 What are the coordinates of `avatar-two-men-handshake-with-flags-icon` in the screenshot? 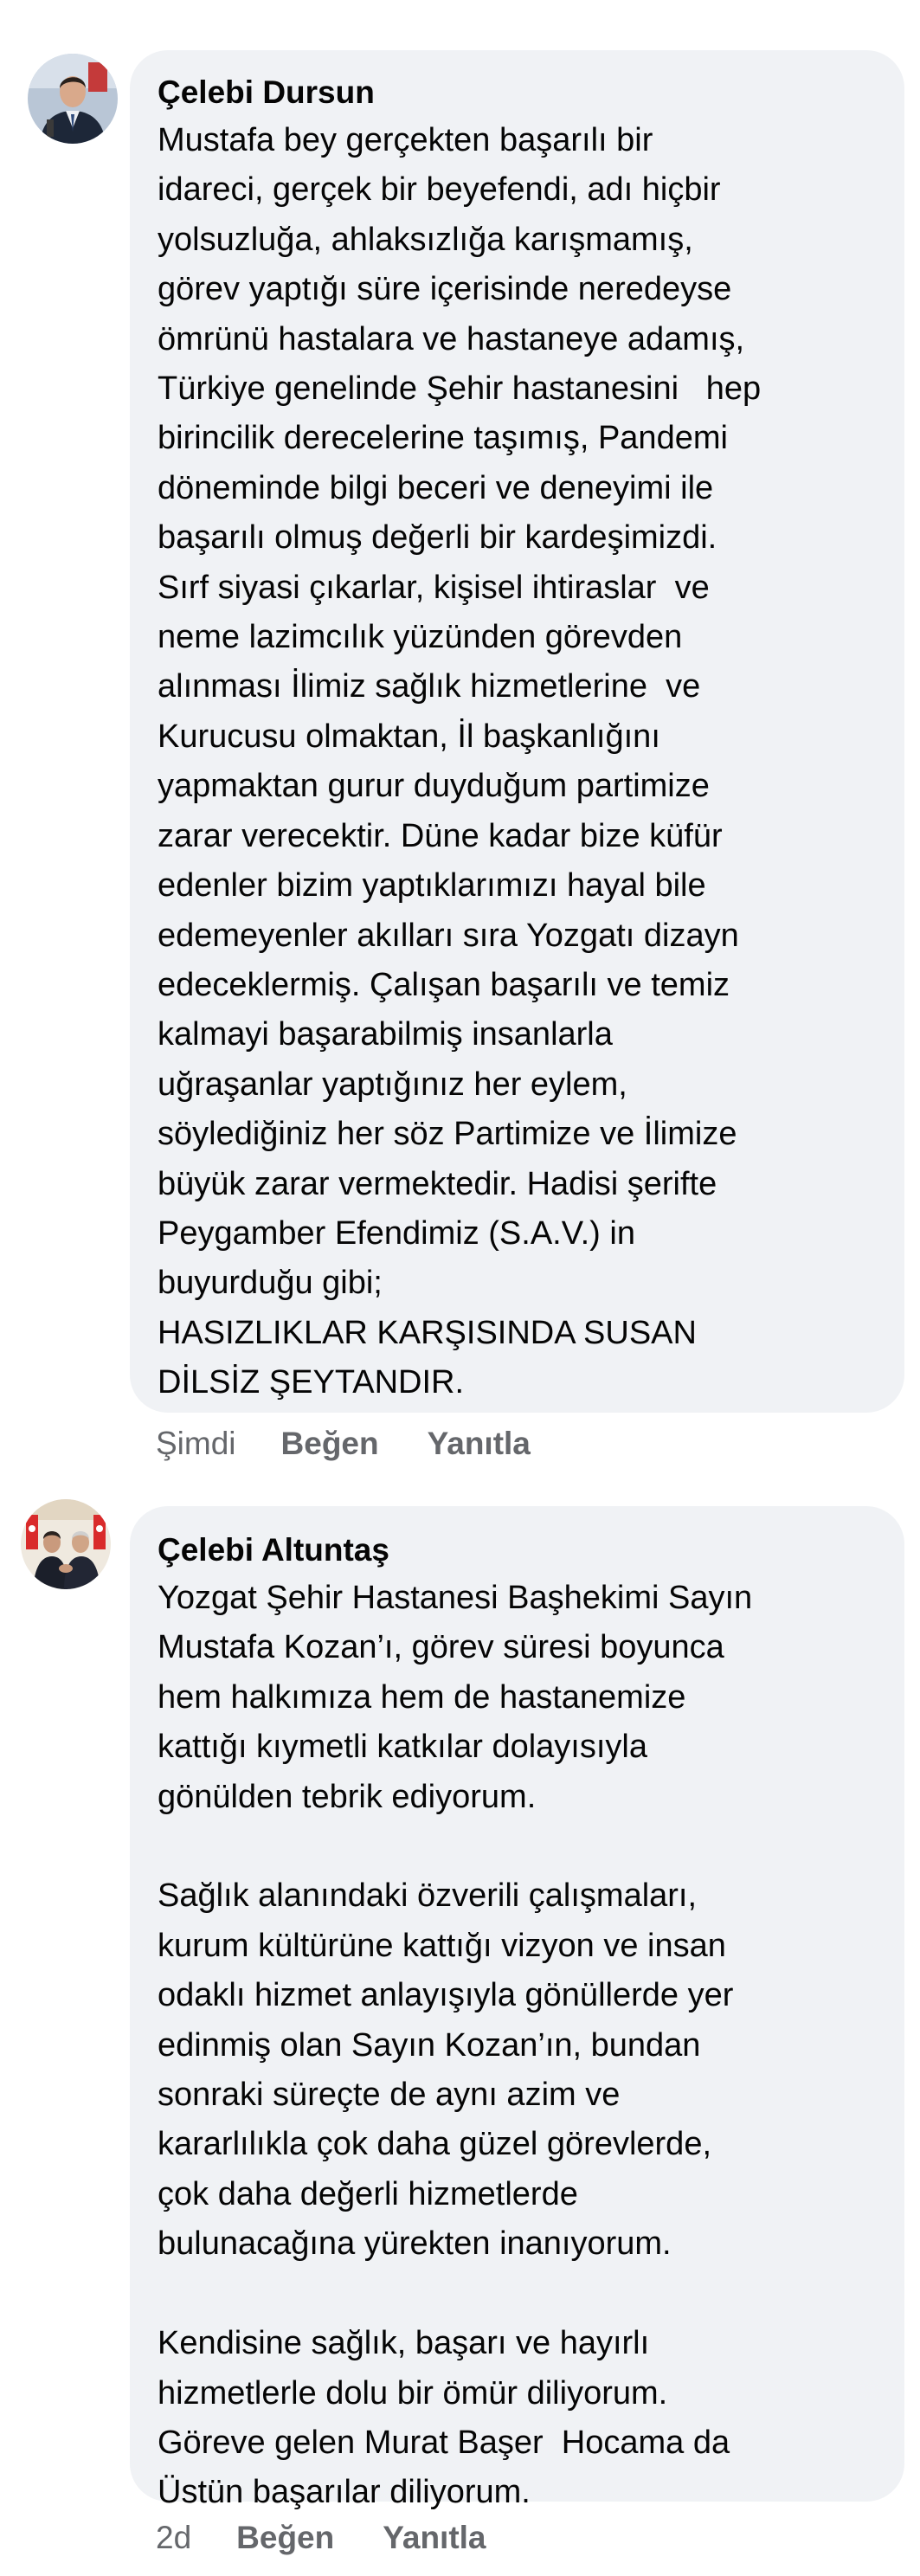 It's located at (66, 1544).